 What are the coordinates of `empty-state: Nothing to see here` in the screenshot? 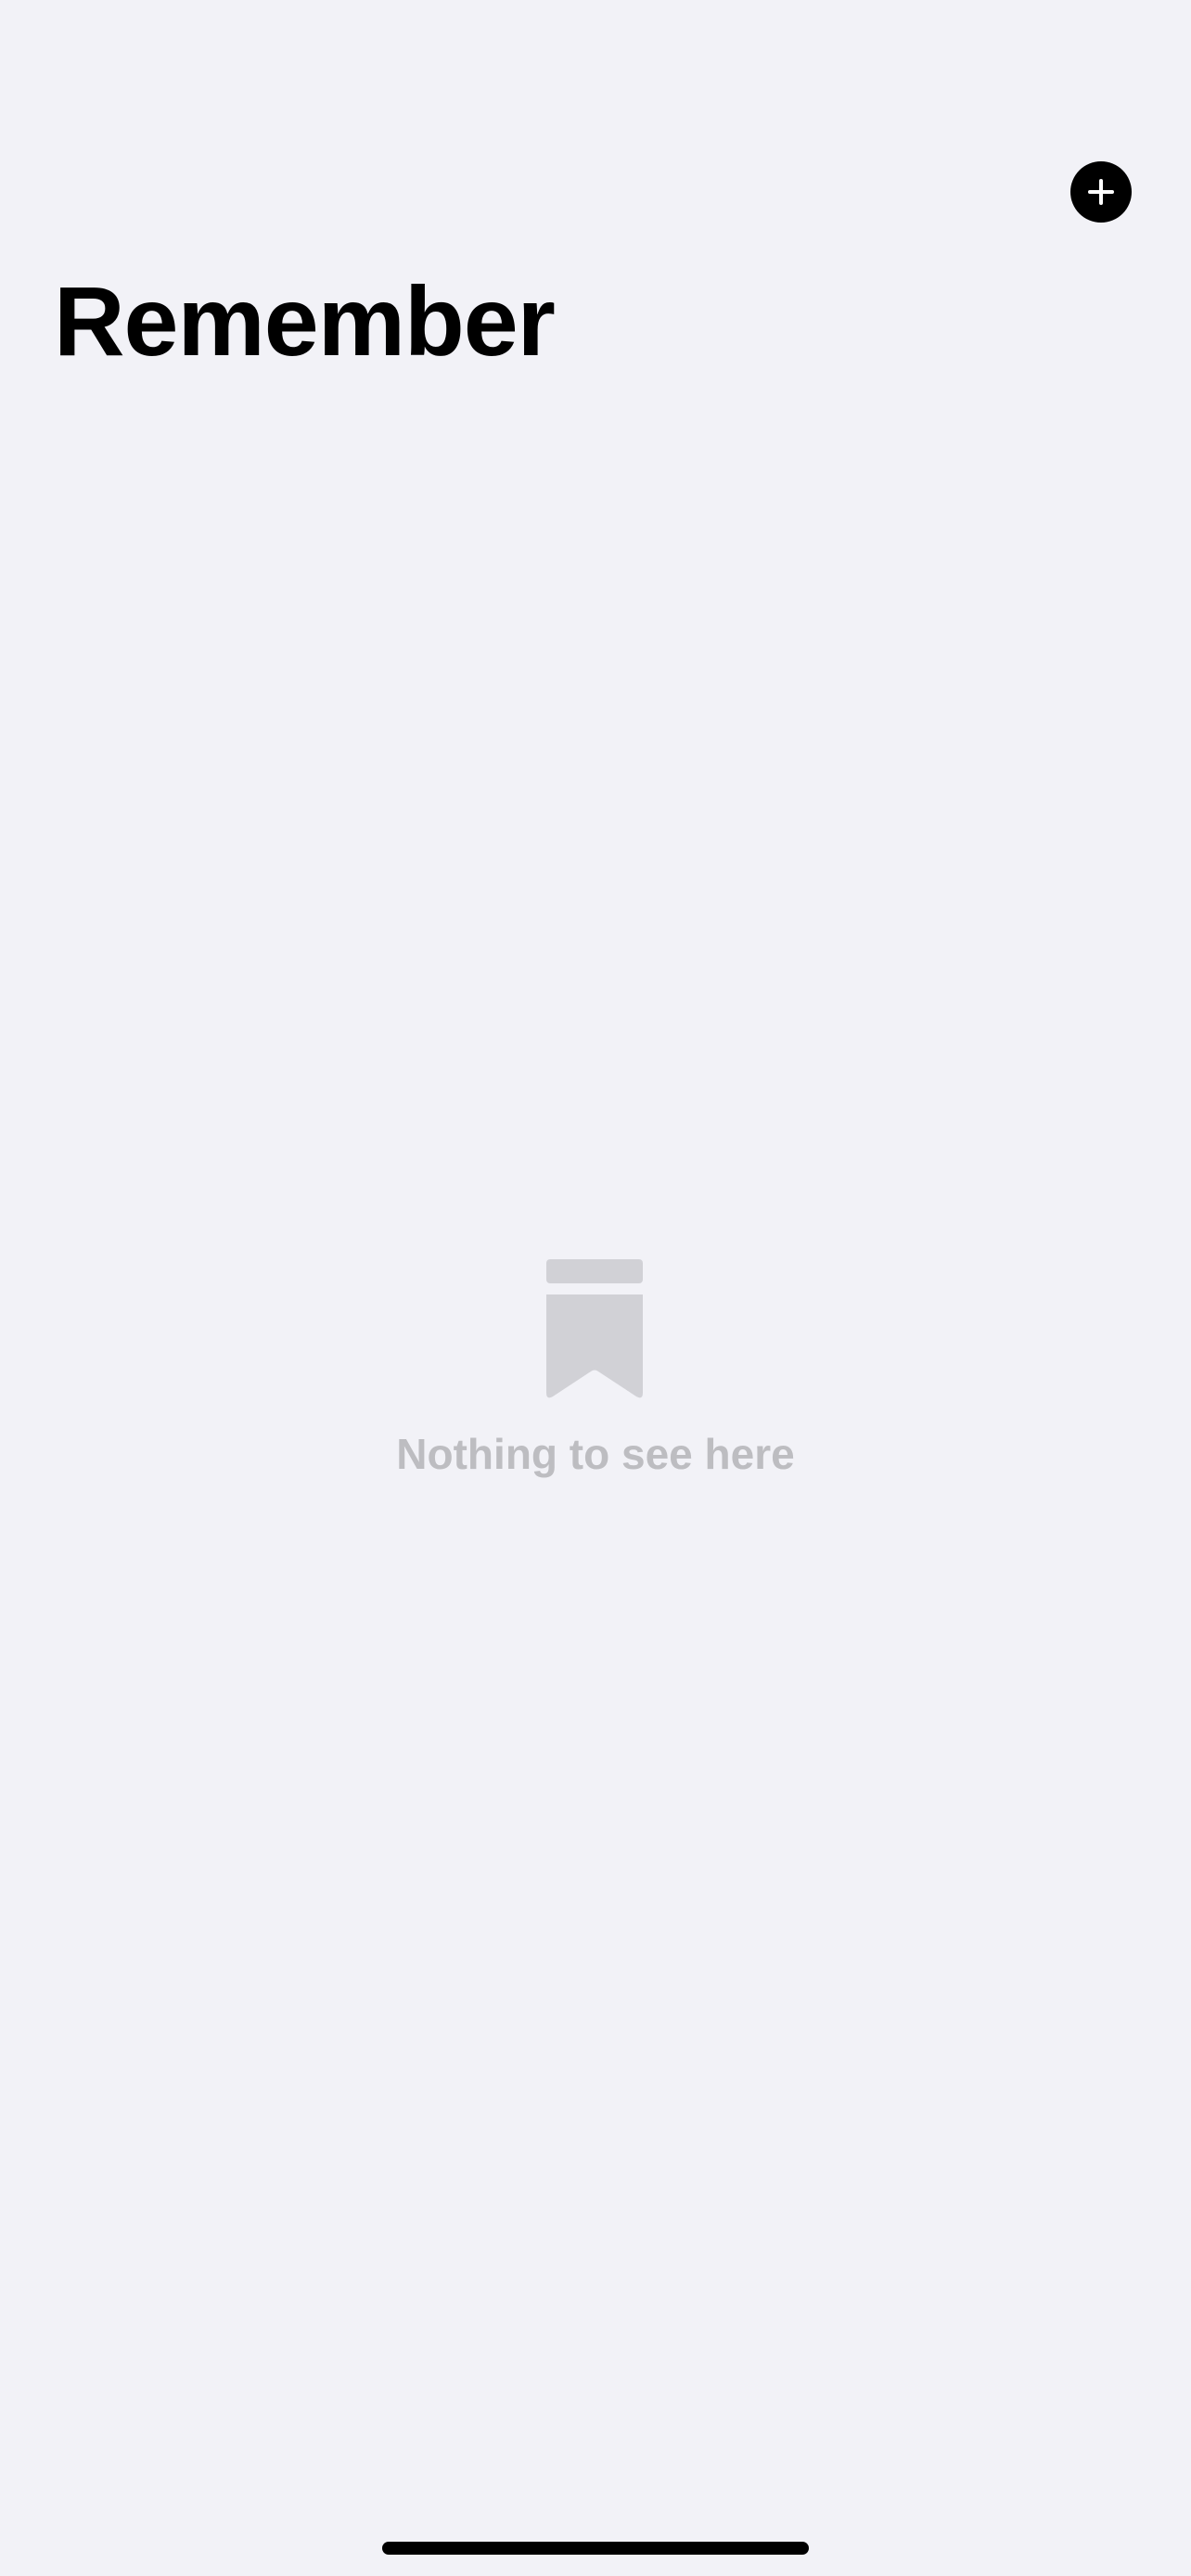 It's located at (595, 1372).